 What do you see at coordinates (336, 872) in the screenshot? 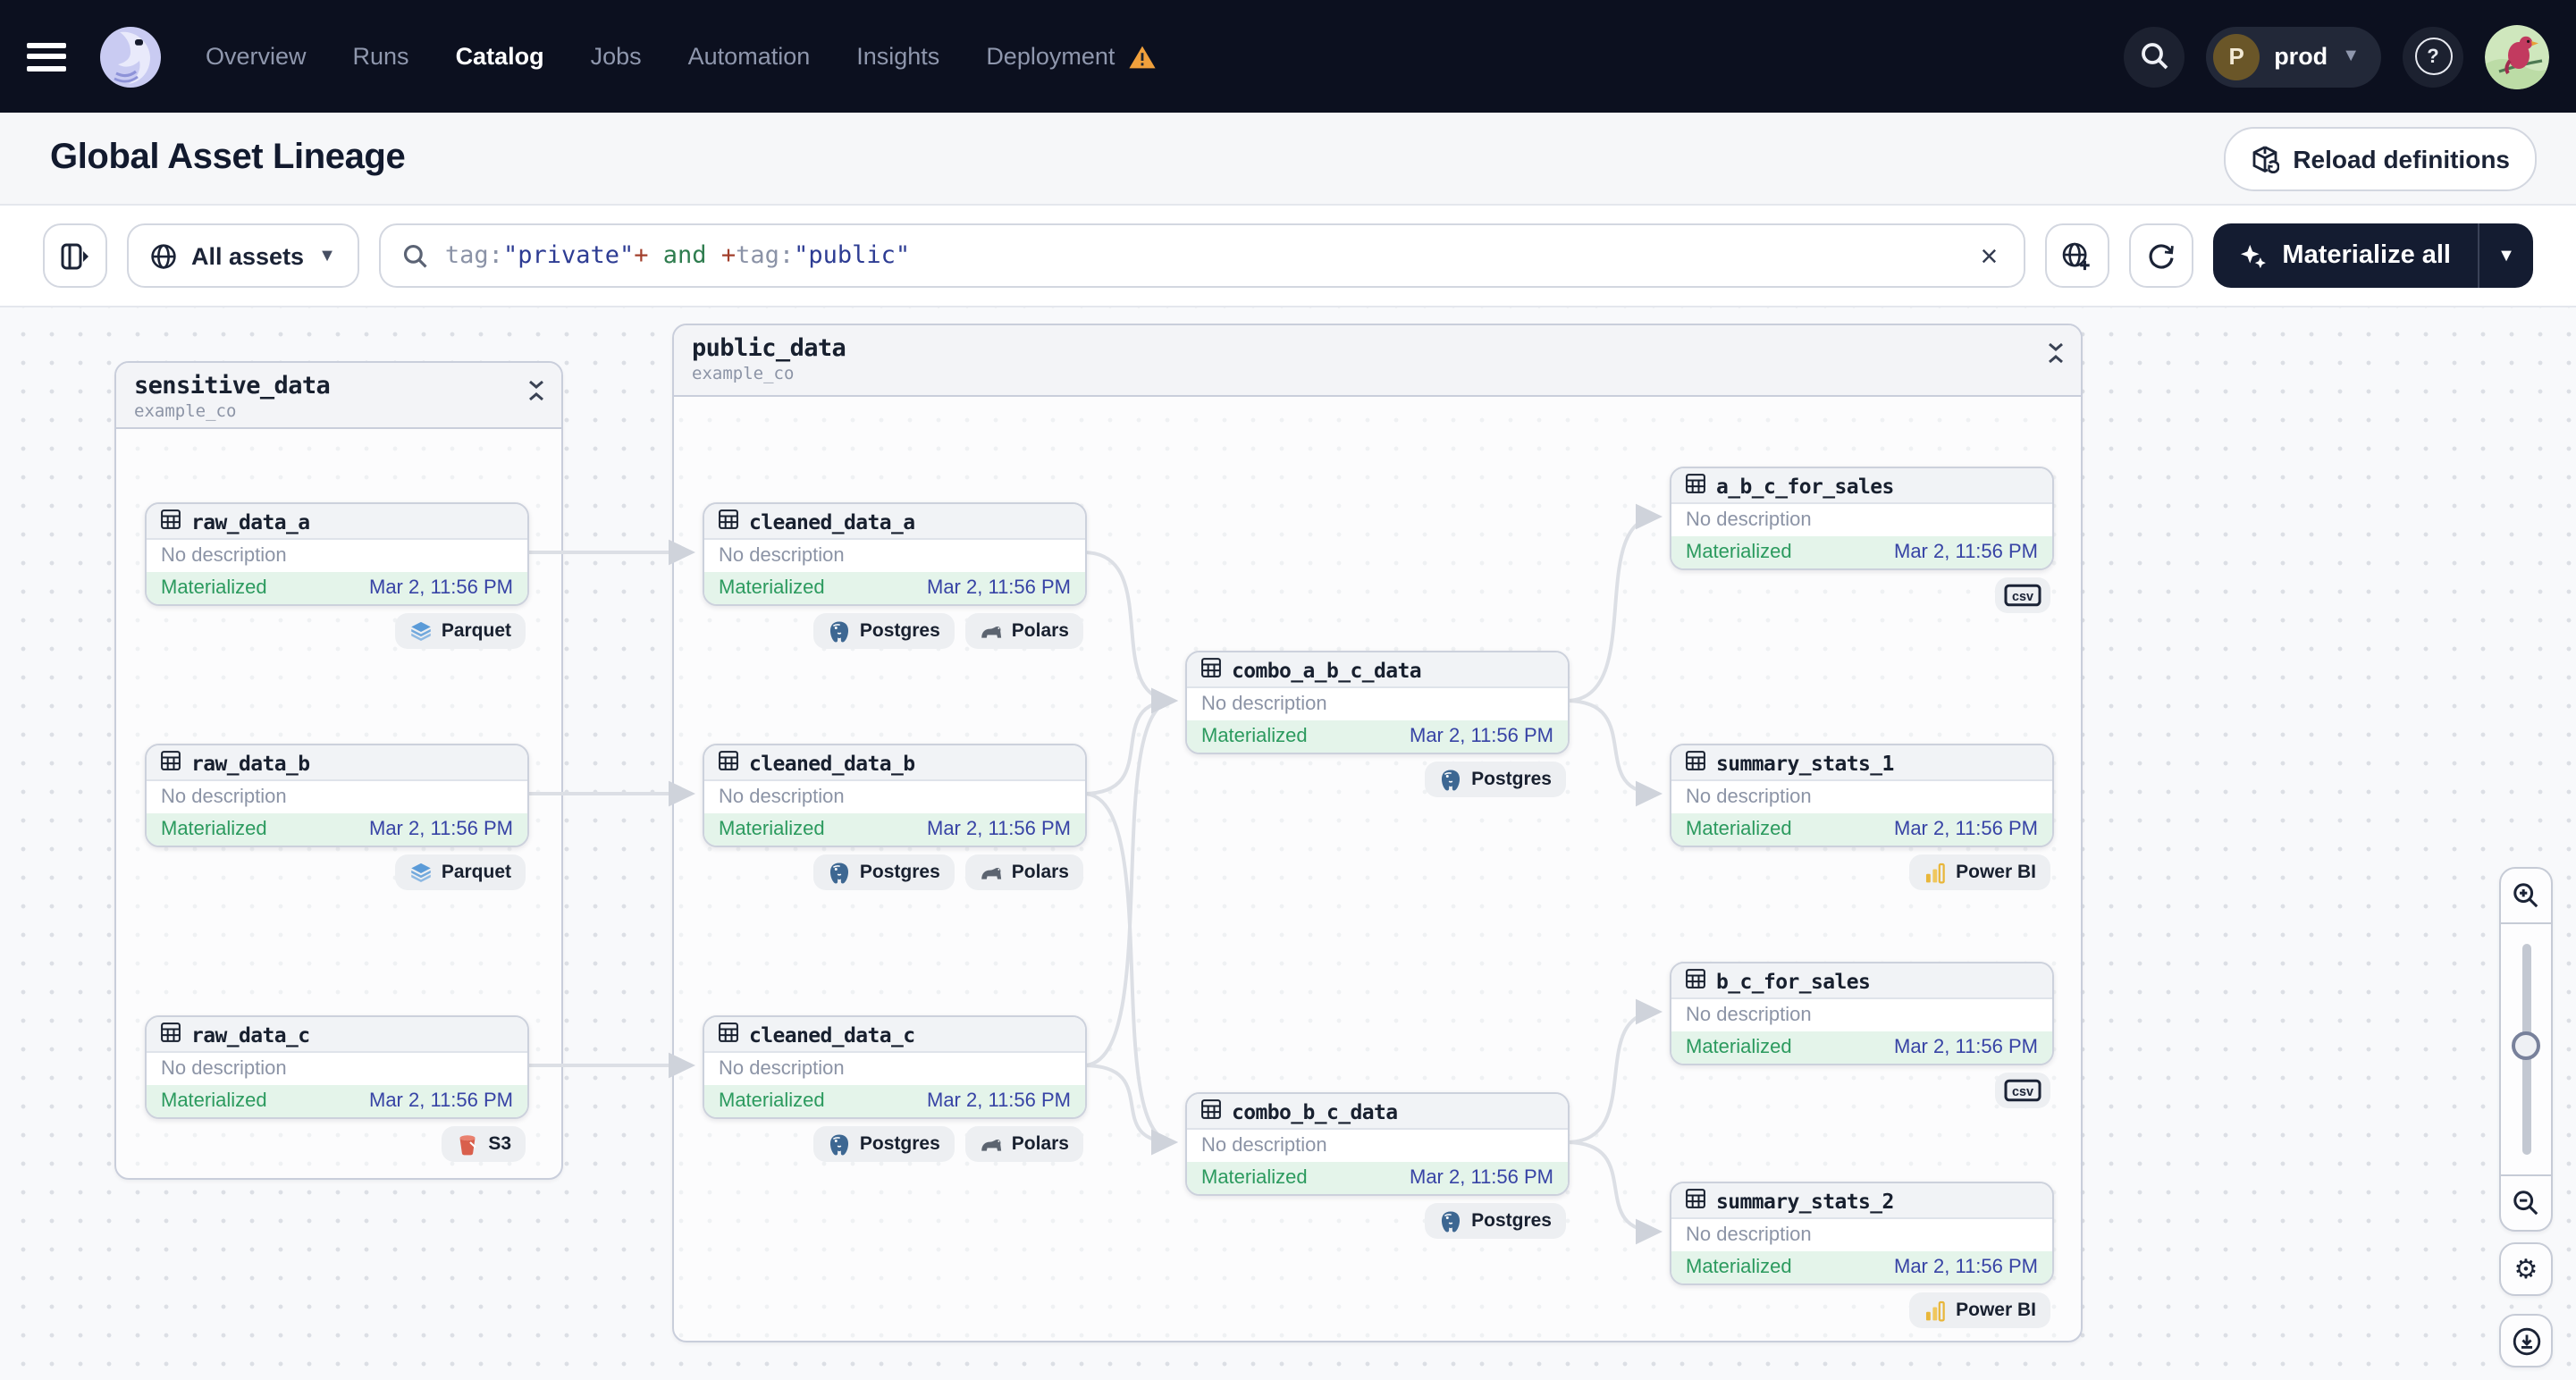
I see `badge-row-raw_data_b: Parquet` at bounding box center [336, 872].